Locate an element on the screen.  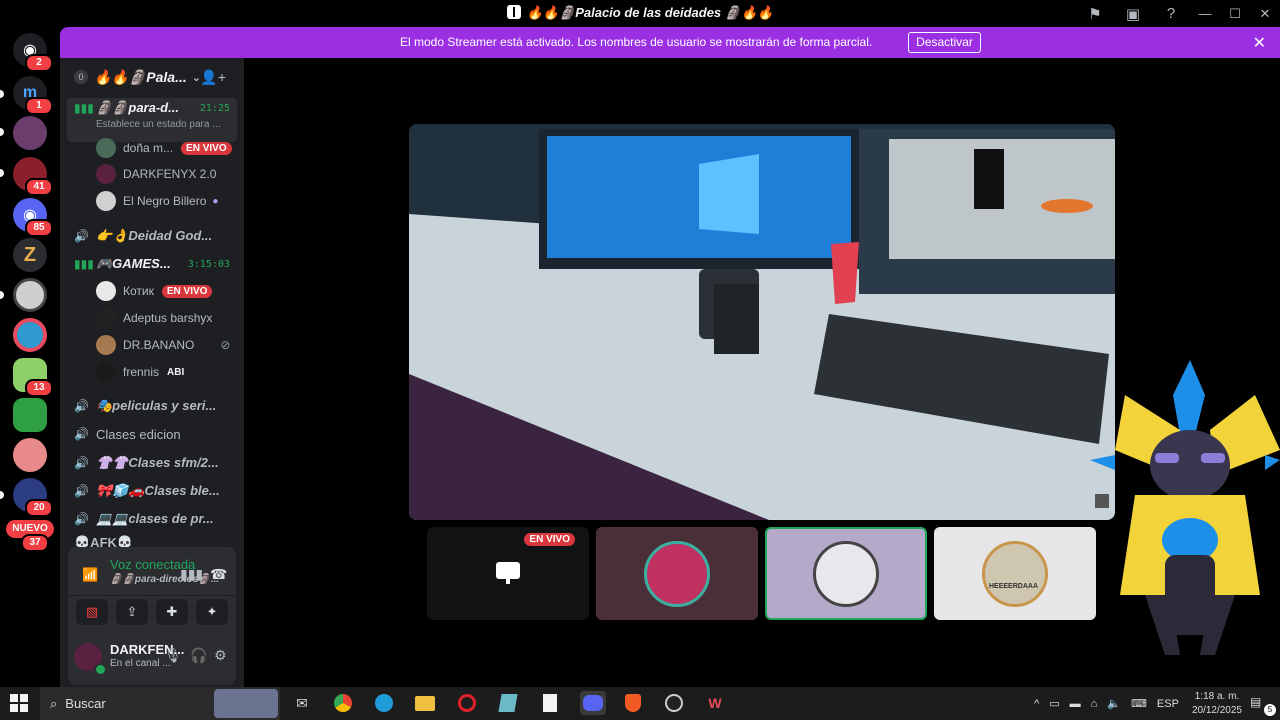
headphones-icon: 🎧 is located at coordinates (198, 655).